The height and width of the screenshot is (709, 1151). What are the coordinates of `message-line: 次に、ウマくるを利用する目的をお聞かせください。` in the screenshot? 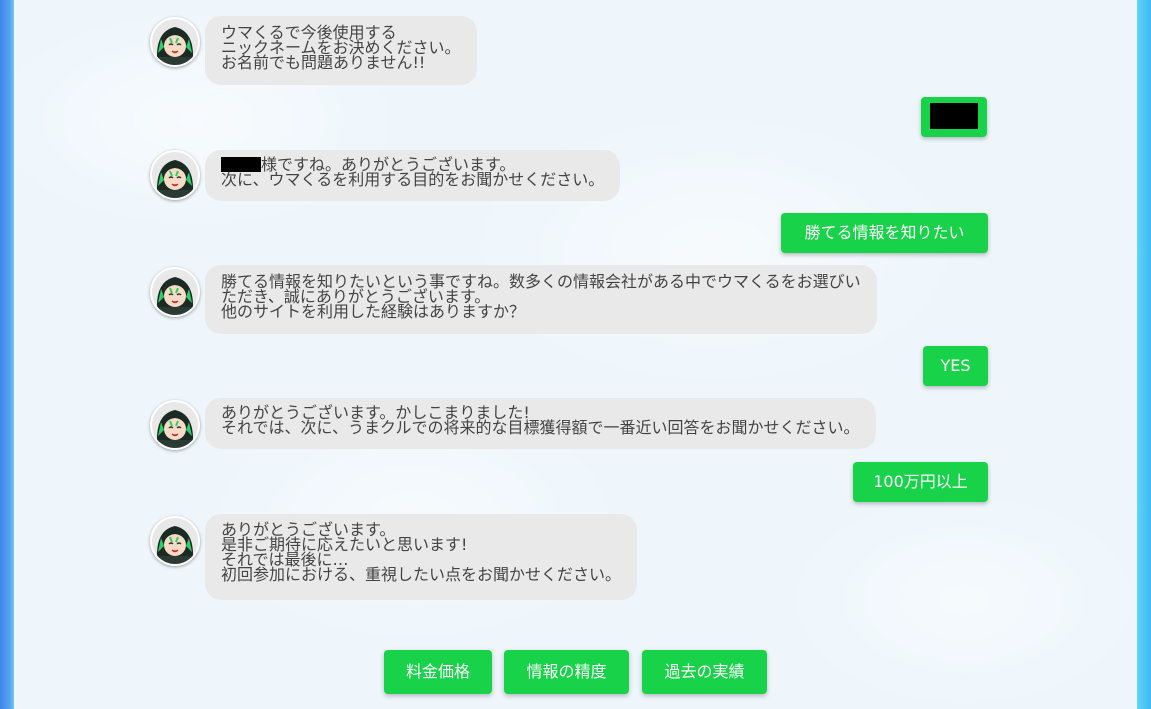 It's located at (413, 179).